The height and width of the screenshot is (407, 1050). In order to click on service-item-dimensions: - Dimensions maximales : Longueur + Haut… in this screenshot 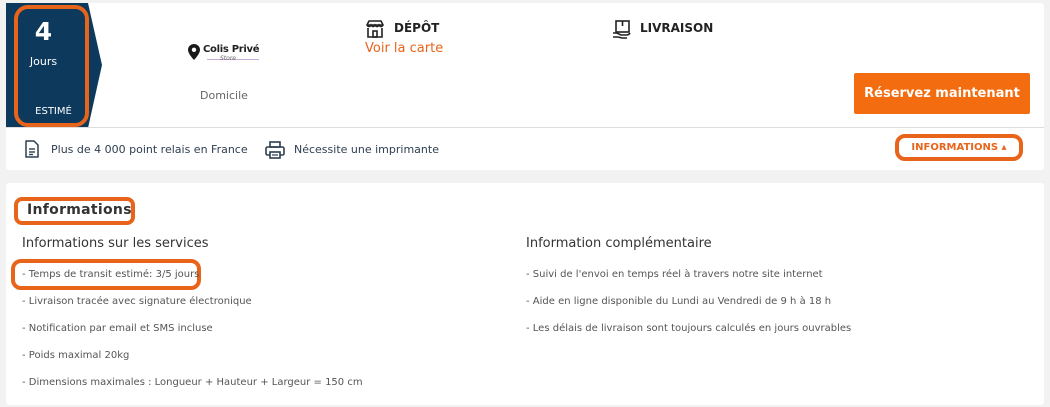, I will do `click(192, 382)`.